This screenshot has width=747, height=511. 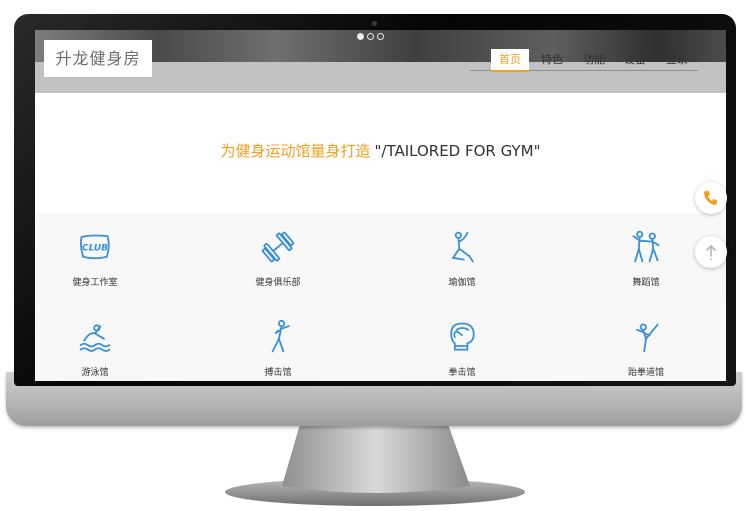 What do you see at coordinates (646, 246) in the screenshot?
I see `dancers-icon` at bounding box center [646, 246].